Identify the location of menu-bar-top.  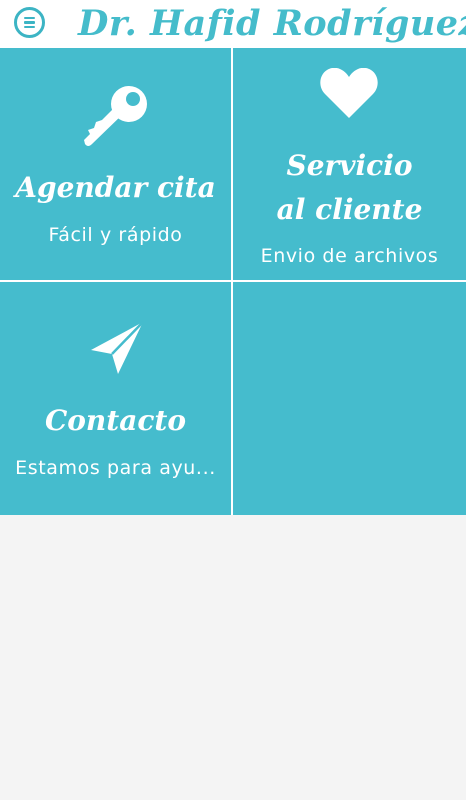
(29, 17).